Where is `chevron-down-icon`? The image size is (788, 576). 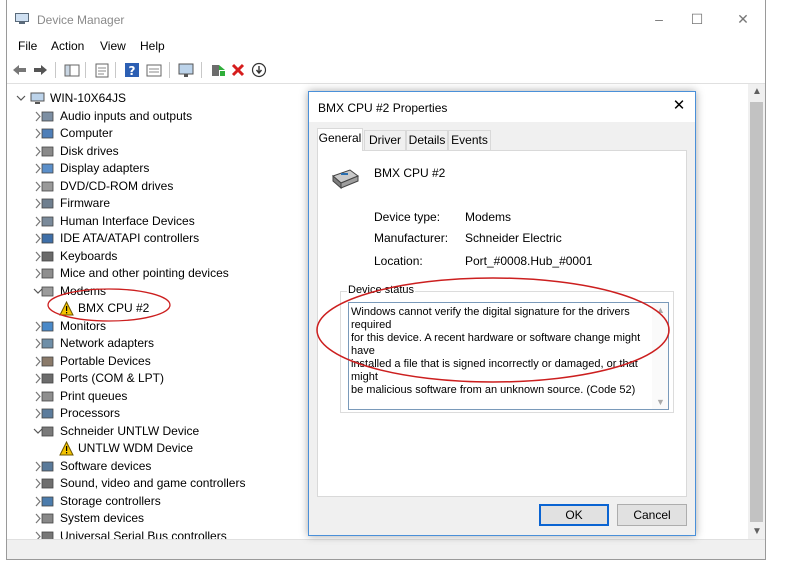 chevron-down-icon is located at coordinates (21, 98).